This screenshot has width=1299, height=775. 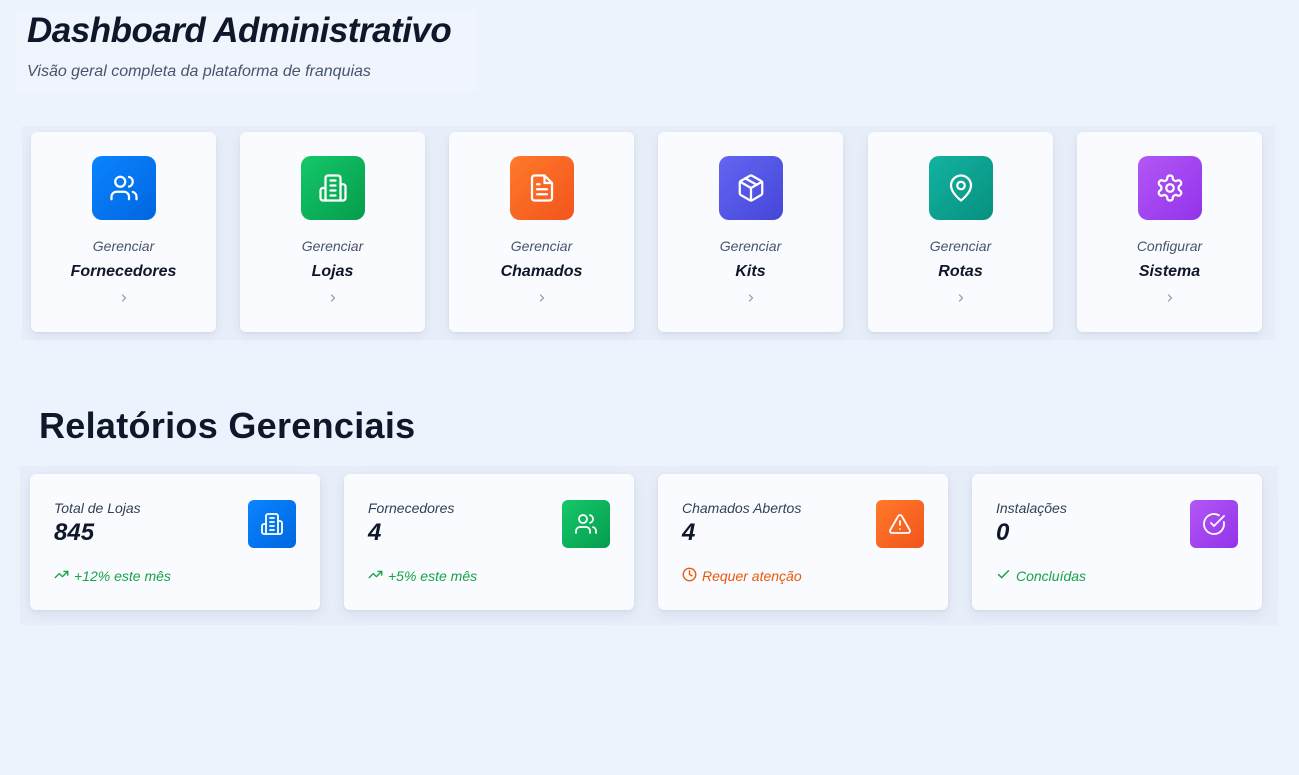 What do you see at coordinates (1169, 232) in the screenshot?
I see `configure-system-card: Configurar Sistema` at bounding box center [1169, 232].